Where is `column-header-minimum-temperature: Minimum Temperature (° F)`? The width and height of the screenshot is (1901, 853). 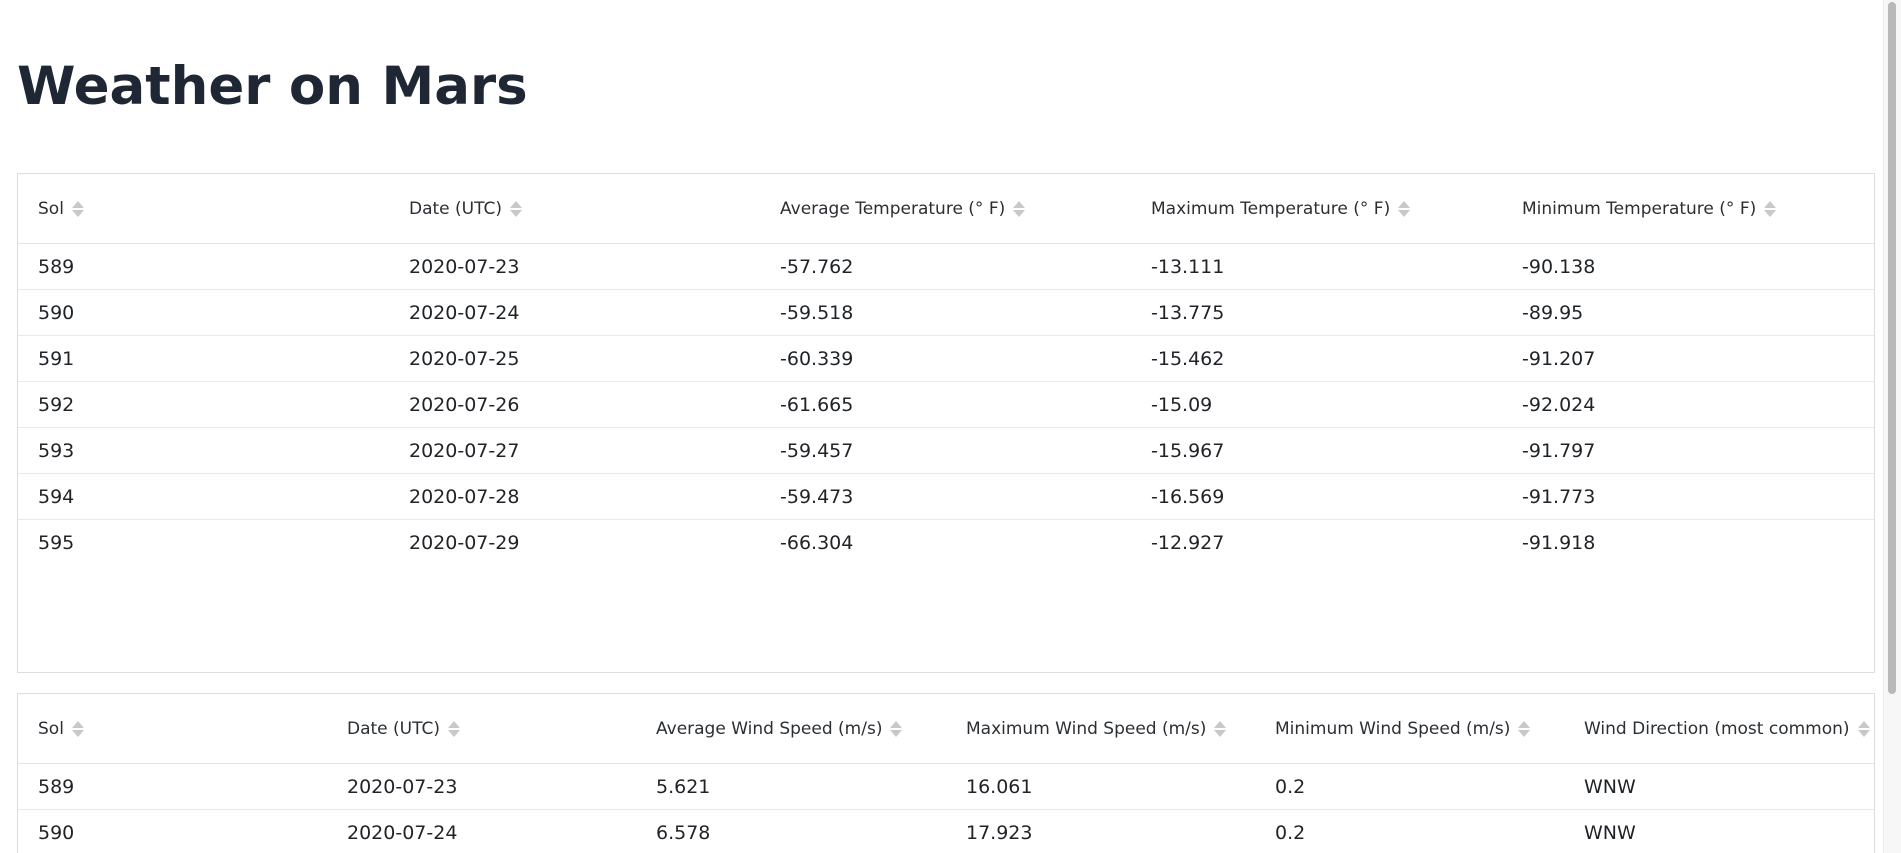 column-header-minimum-temperature: Minimum Temperature (° F) is located at coordinates (1688, 209).